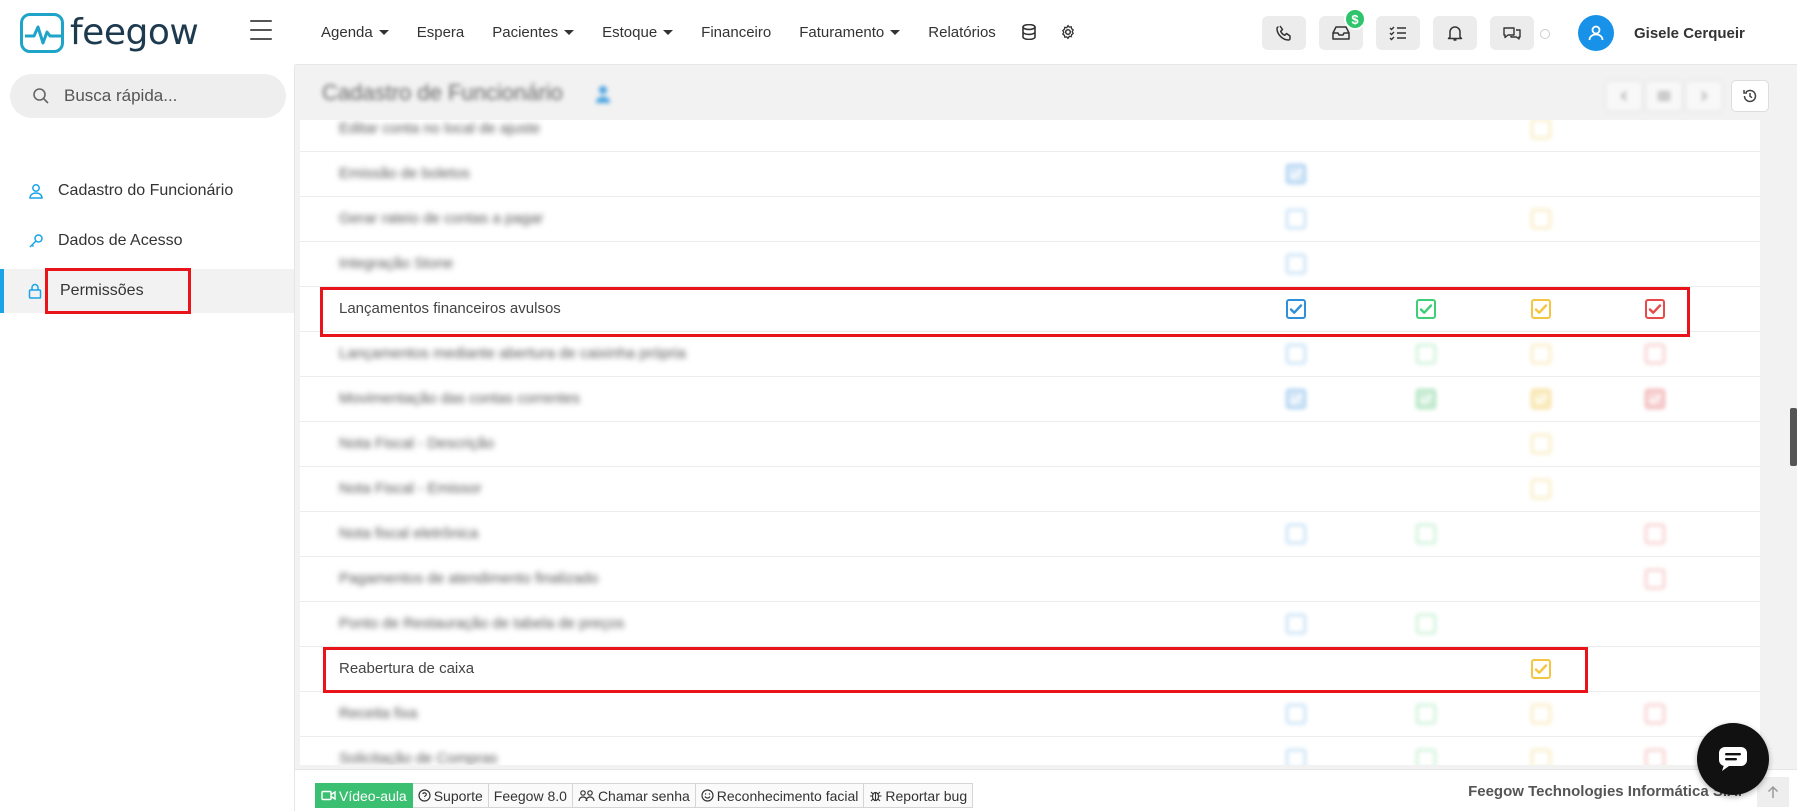  Describe the element at coordinates (1030, 751) in the screenshot. I see `permission-row: Solicitação de Compras` at that location.